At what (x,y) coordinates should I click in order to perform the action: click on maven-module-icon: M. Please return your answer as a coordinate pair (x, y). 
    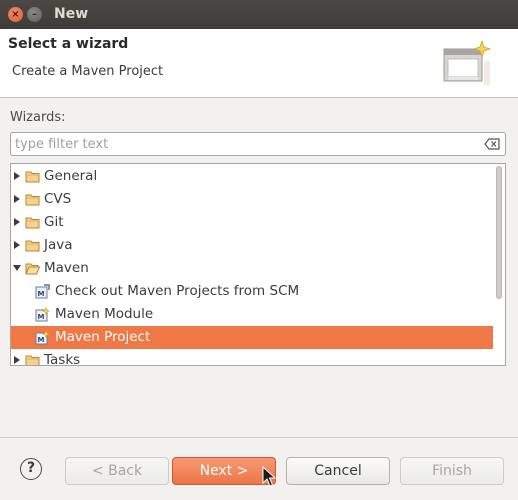
    Looking at the image, I should click on (42, 314).